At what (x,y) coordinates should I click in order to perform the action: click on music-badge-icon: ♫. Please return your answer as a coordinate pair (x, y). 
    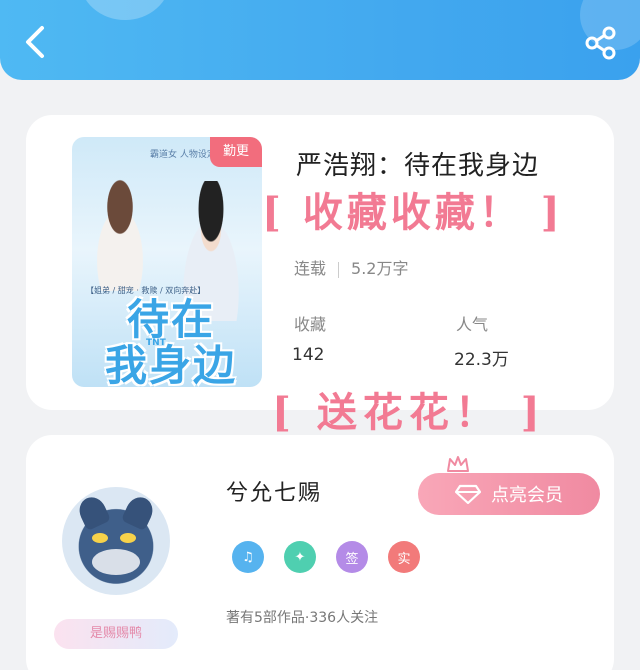
    Looking at the image, I should click on (248, 557).